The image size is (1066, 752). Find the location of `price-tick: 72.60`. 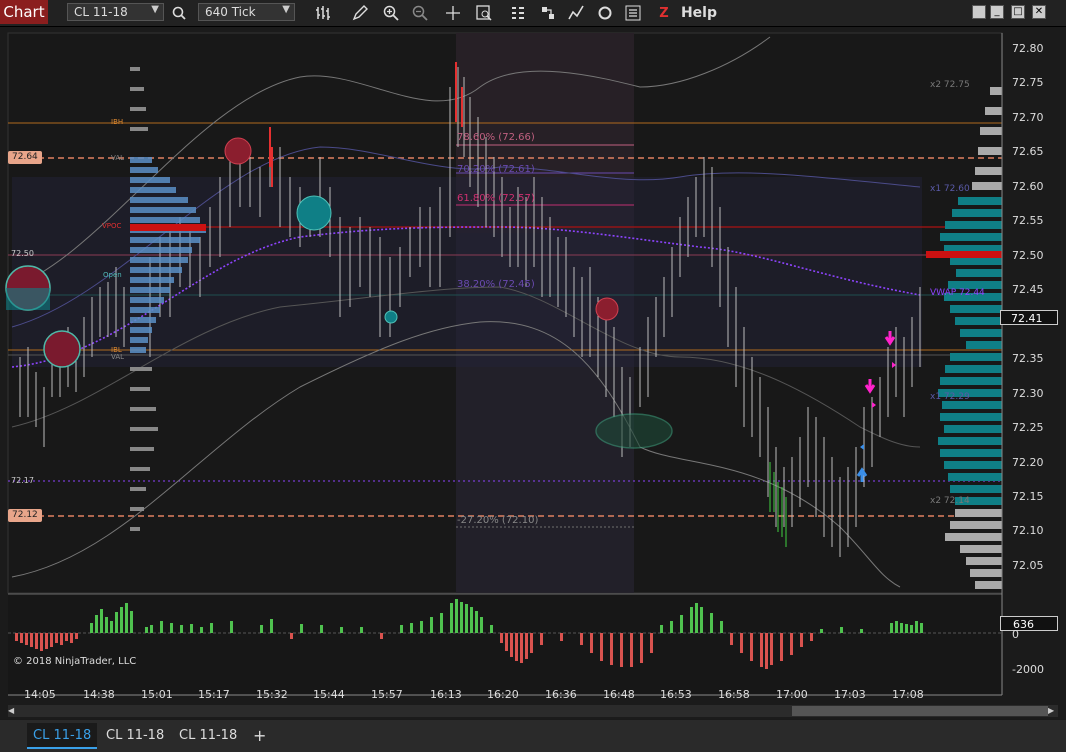

price-tick: 72.60 is located at coordinates (1028, 186).